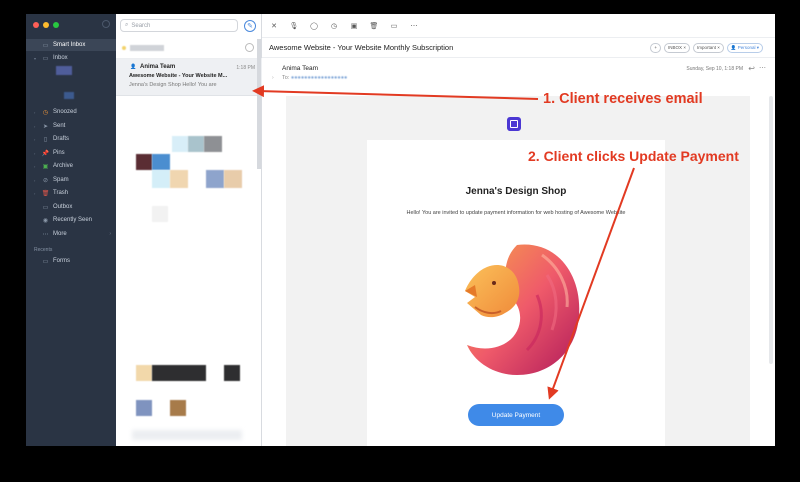 This screenshot has height=482, width=800. I want to click on sidebar-item-label: Trash, so click(61, 193).